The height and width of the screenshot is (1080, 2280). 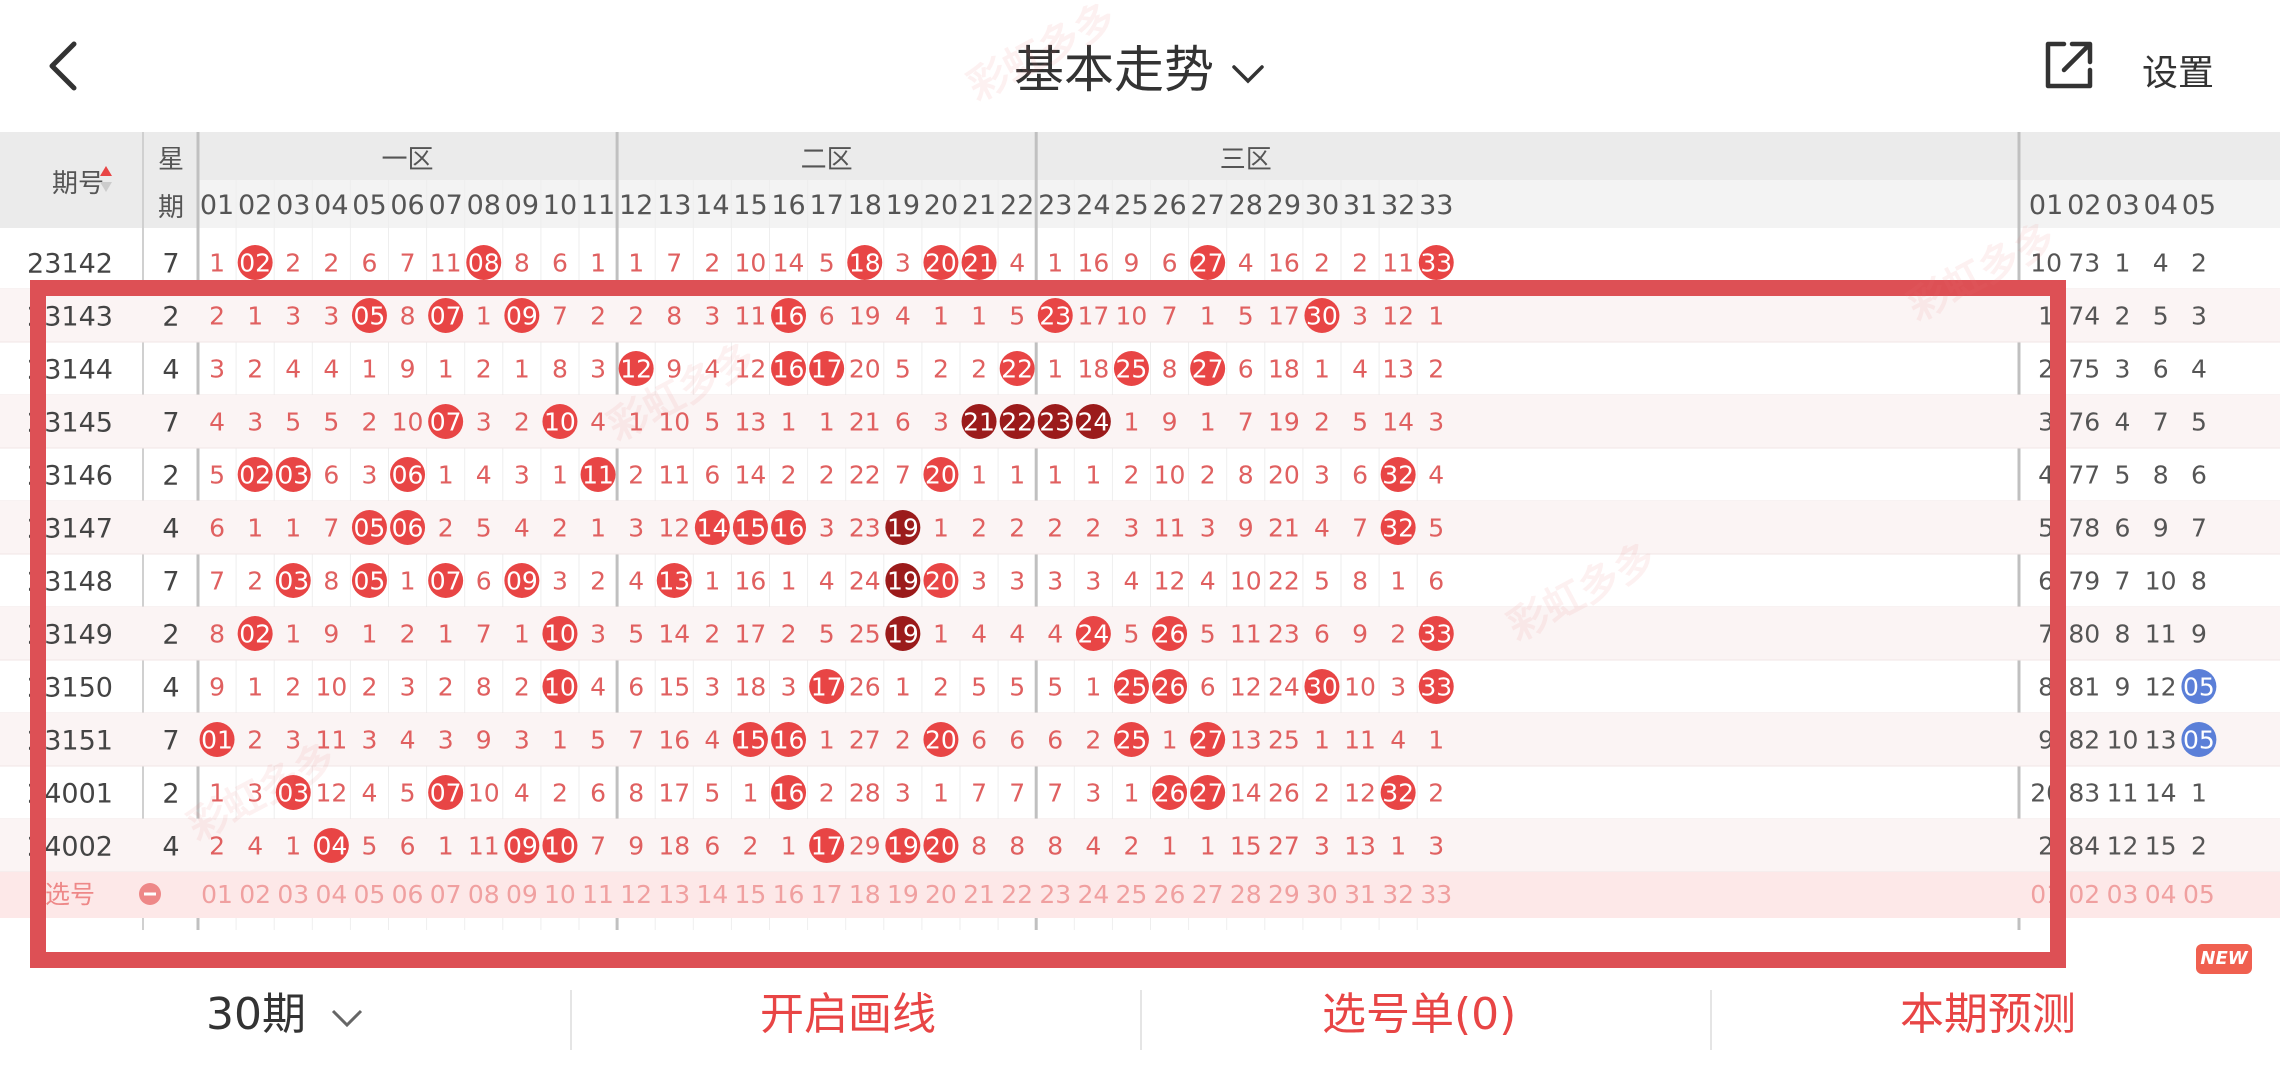 What do you see at coordinates (636, 369) in the screenshot?
I see `ball-number: 12` at bounding box center [636, 369].